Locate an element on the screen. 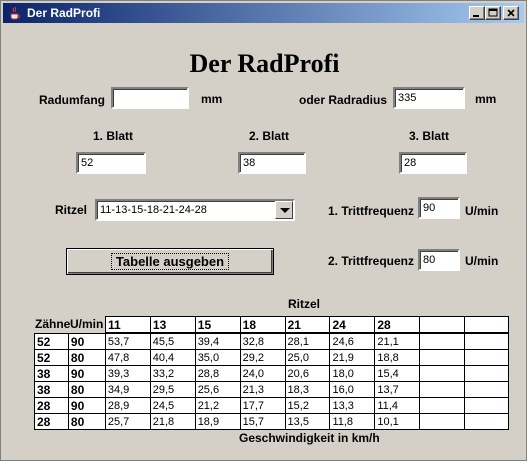 This screenshot has height=461, width=527. speed-cell: 13,3 is located at coordinates (352, 405).